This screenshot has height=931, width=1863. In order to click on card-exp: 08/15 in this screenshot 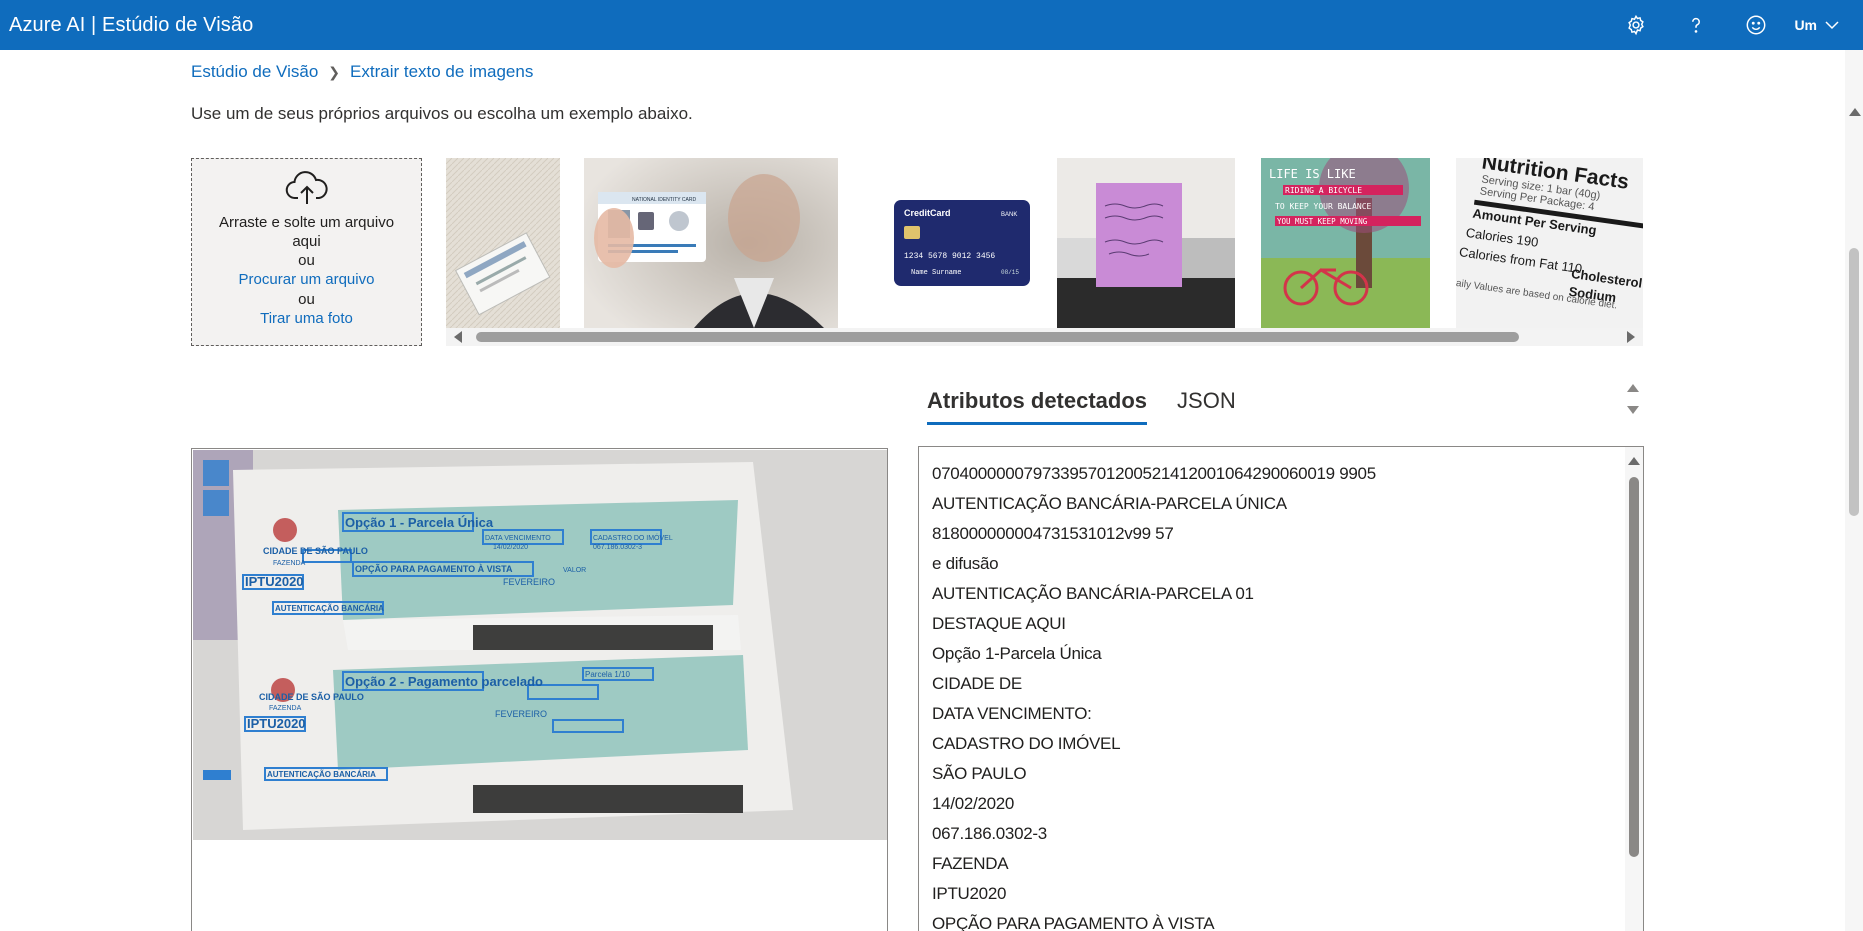, I will do `click(1010, 272)`.